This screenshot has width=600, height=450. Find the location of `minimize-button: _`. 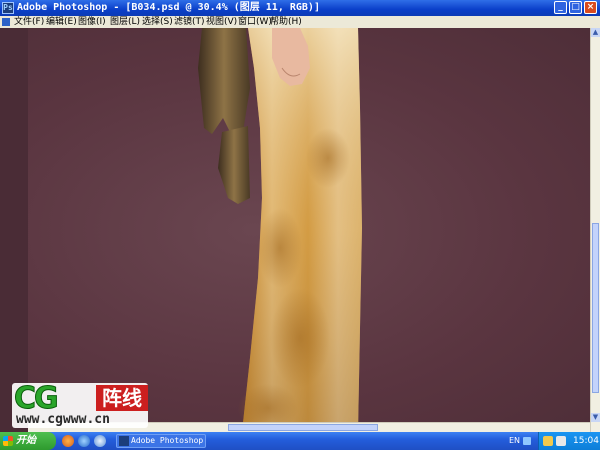

minimize-button: _ is located at coordinates (560, 7).